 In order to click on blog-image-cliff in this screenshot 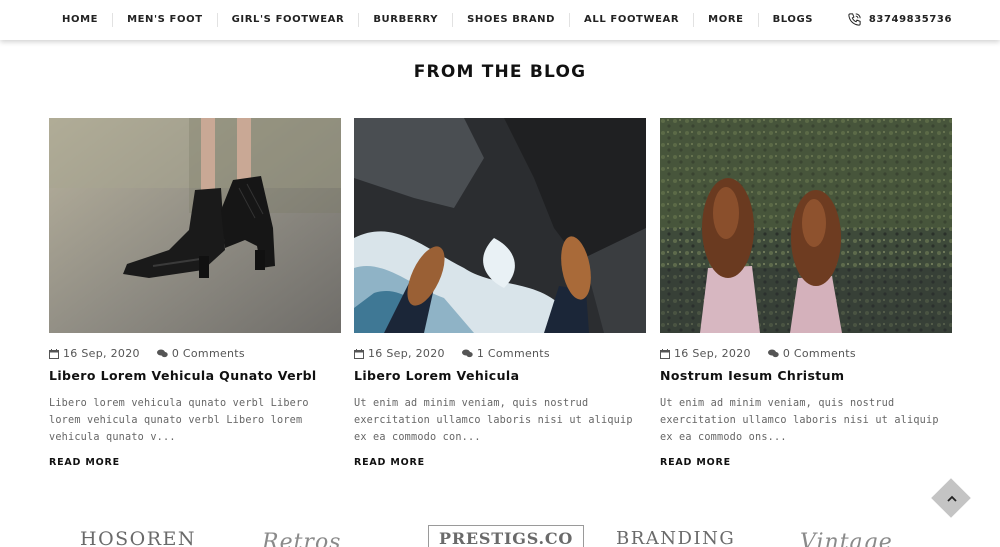, I will do `click(500, 225)`.